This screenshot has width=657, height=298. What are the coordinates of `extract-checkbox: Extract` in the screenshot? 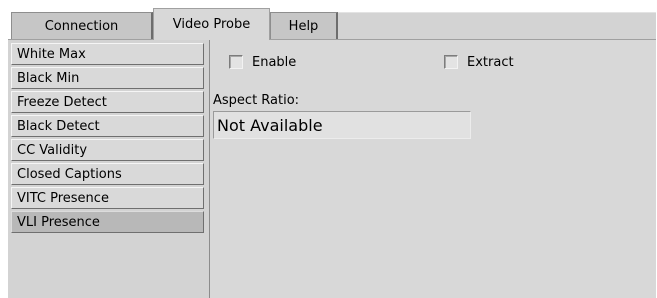 It's located at (479, 62).